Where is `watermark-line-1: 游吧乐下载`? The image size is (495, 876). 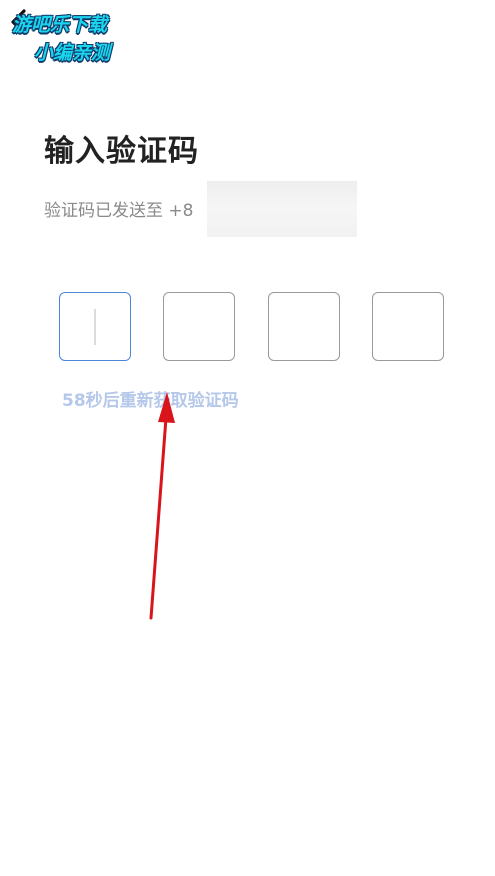 watermark-line-1: 游吧乐下载 is located at coordinates (60, 25).